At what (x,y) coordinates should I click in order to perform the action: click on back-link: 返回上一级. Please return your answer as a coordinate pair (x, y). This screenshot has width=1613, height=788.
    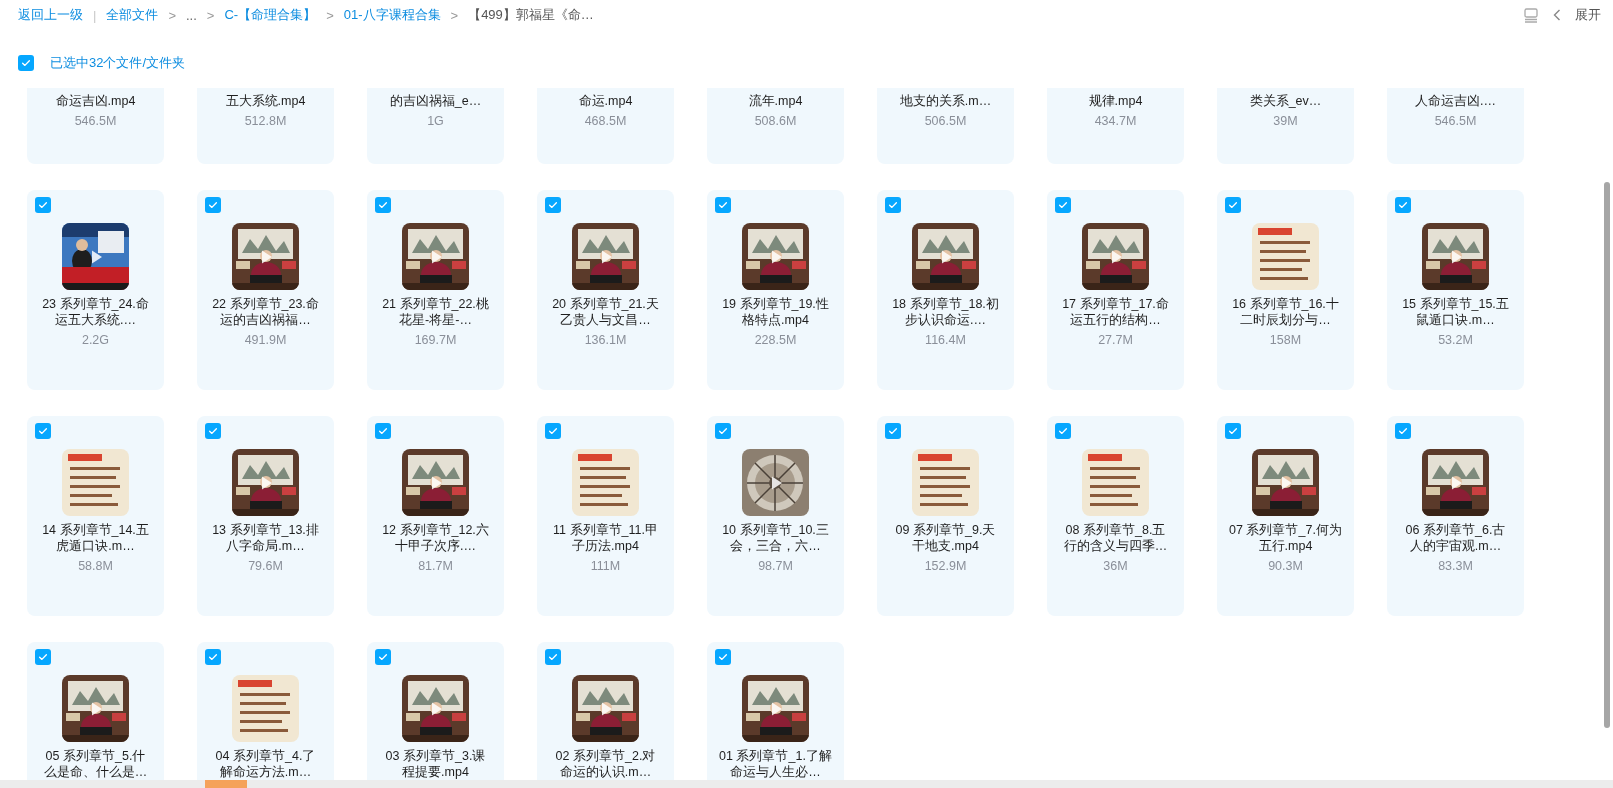
    Looking at the image, I should click on (50, 15).